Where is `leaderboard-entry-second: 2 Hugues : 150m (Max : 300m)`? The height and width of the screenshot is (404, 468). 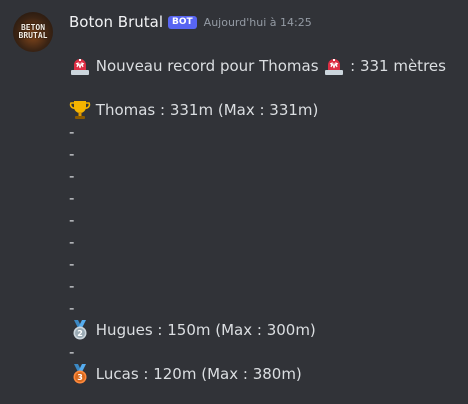
leaderboard-entry-second: 2 Hugues : 150m (Max : 300m) is located at coordinates (264, 330).